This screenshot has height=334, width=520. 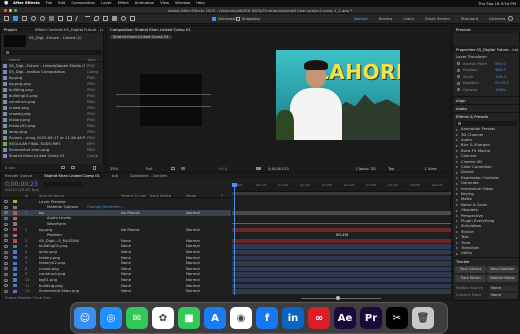 I want to click on menu-item: File, so click(x=49, y=3).